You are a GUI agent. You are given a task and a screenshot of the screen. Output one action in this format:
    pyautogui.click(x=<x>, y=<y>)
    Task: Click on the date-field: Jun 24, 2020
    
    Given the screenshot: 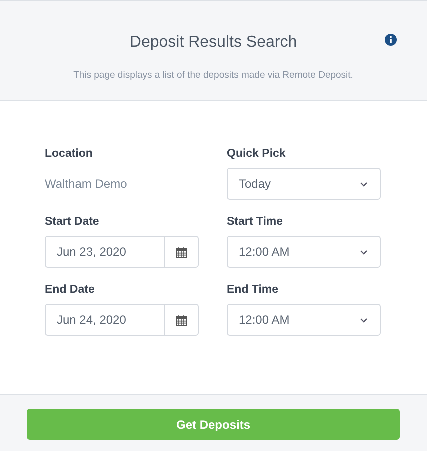 What is the action you would take?
    pyautogui.click(x=105, y=320)
    